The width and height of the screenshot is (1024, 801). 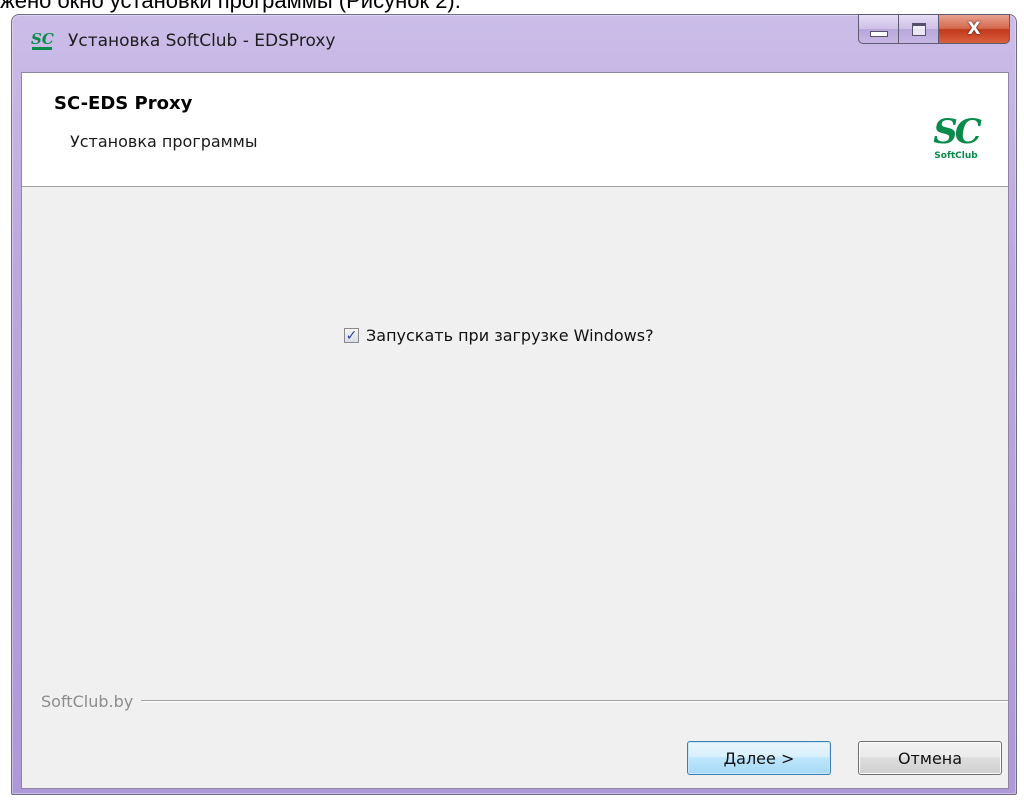 I want to click on next-button: Далее >, so click(x=759, y=758).